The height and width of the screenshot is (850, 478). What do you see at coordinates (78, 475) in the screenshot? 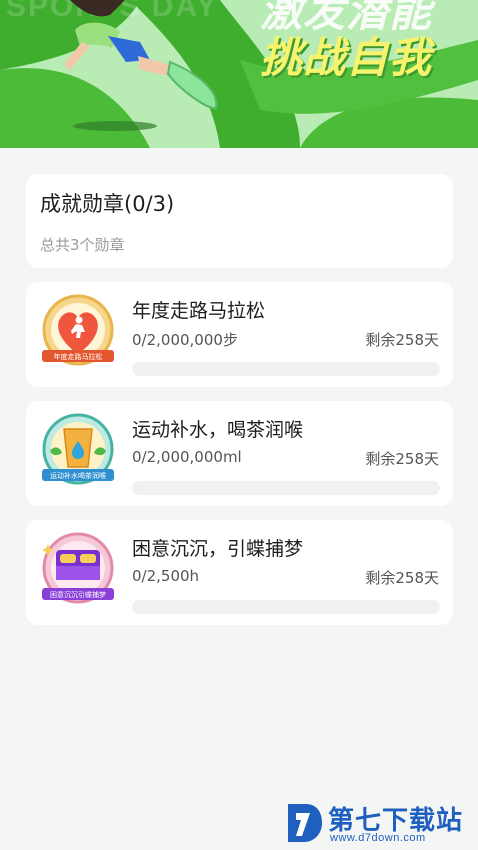
I see `medal-badge-ribbon-text: 运动补水喝茶润喉` at bounding box center [78, 475].